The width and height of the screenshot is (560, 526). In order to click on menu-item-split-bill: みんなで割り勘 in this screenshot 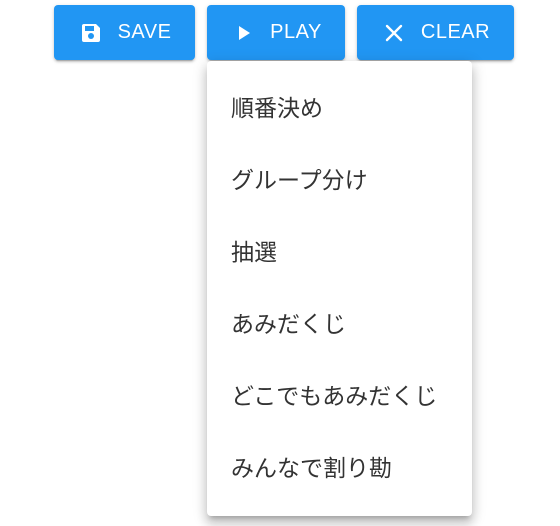, I will do `click(339, 466)`.